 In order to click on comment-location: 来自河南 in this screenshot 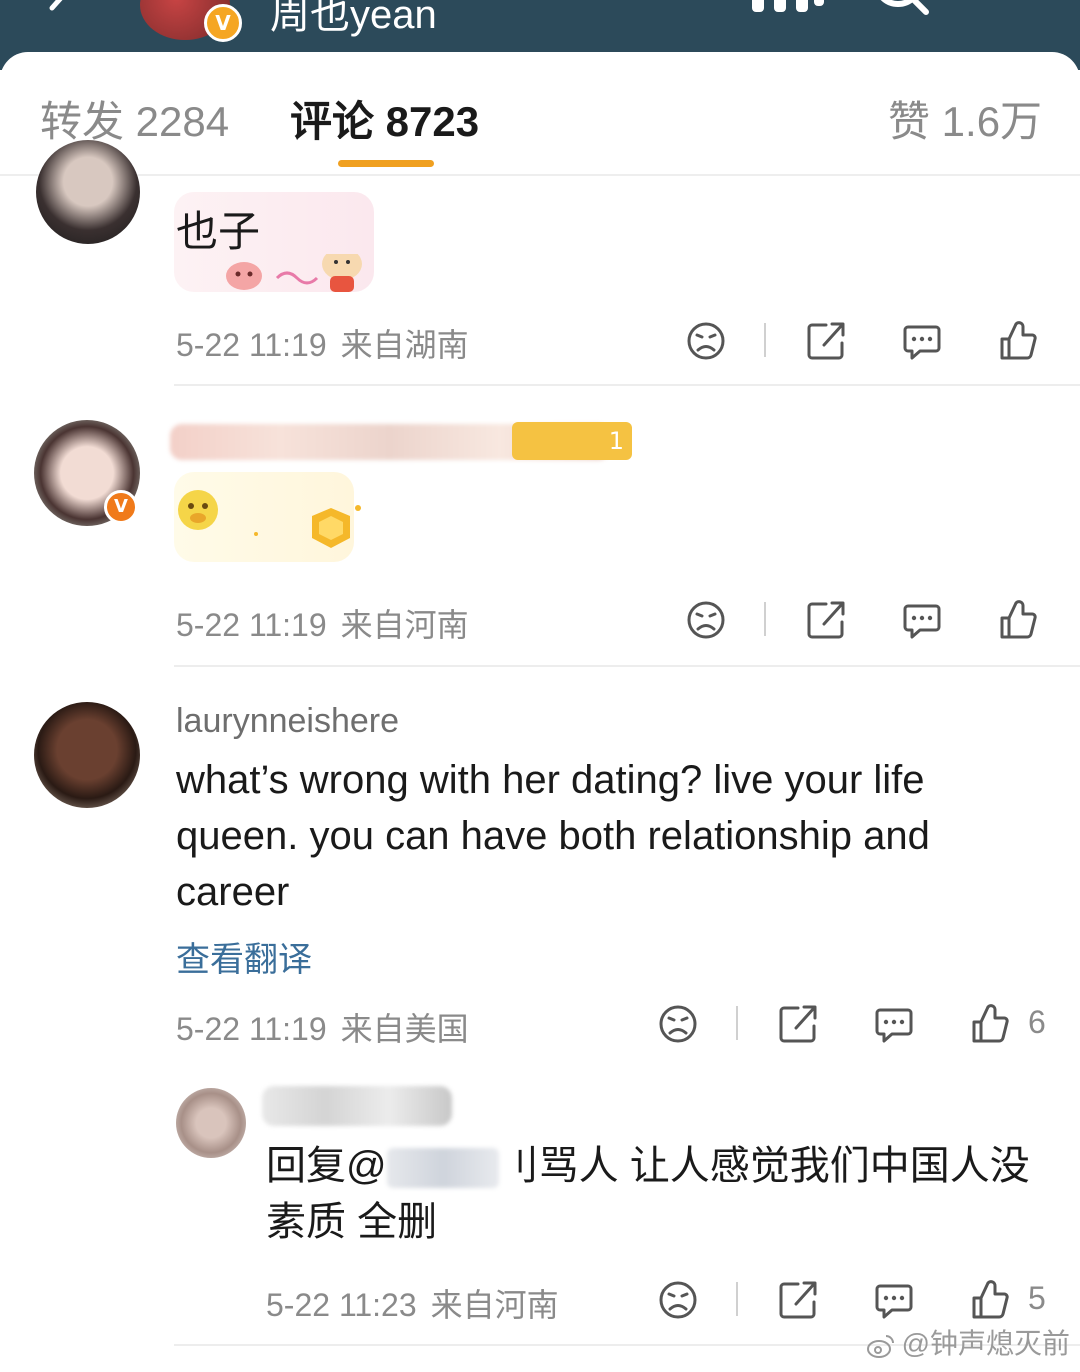, I will do `click(404, 625)`.